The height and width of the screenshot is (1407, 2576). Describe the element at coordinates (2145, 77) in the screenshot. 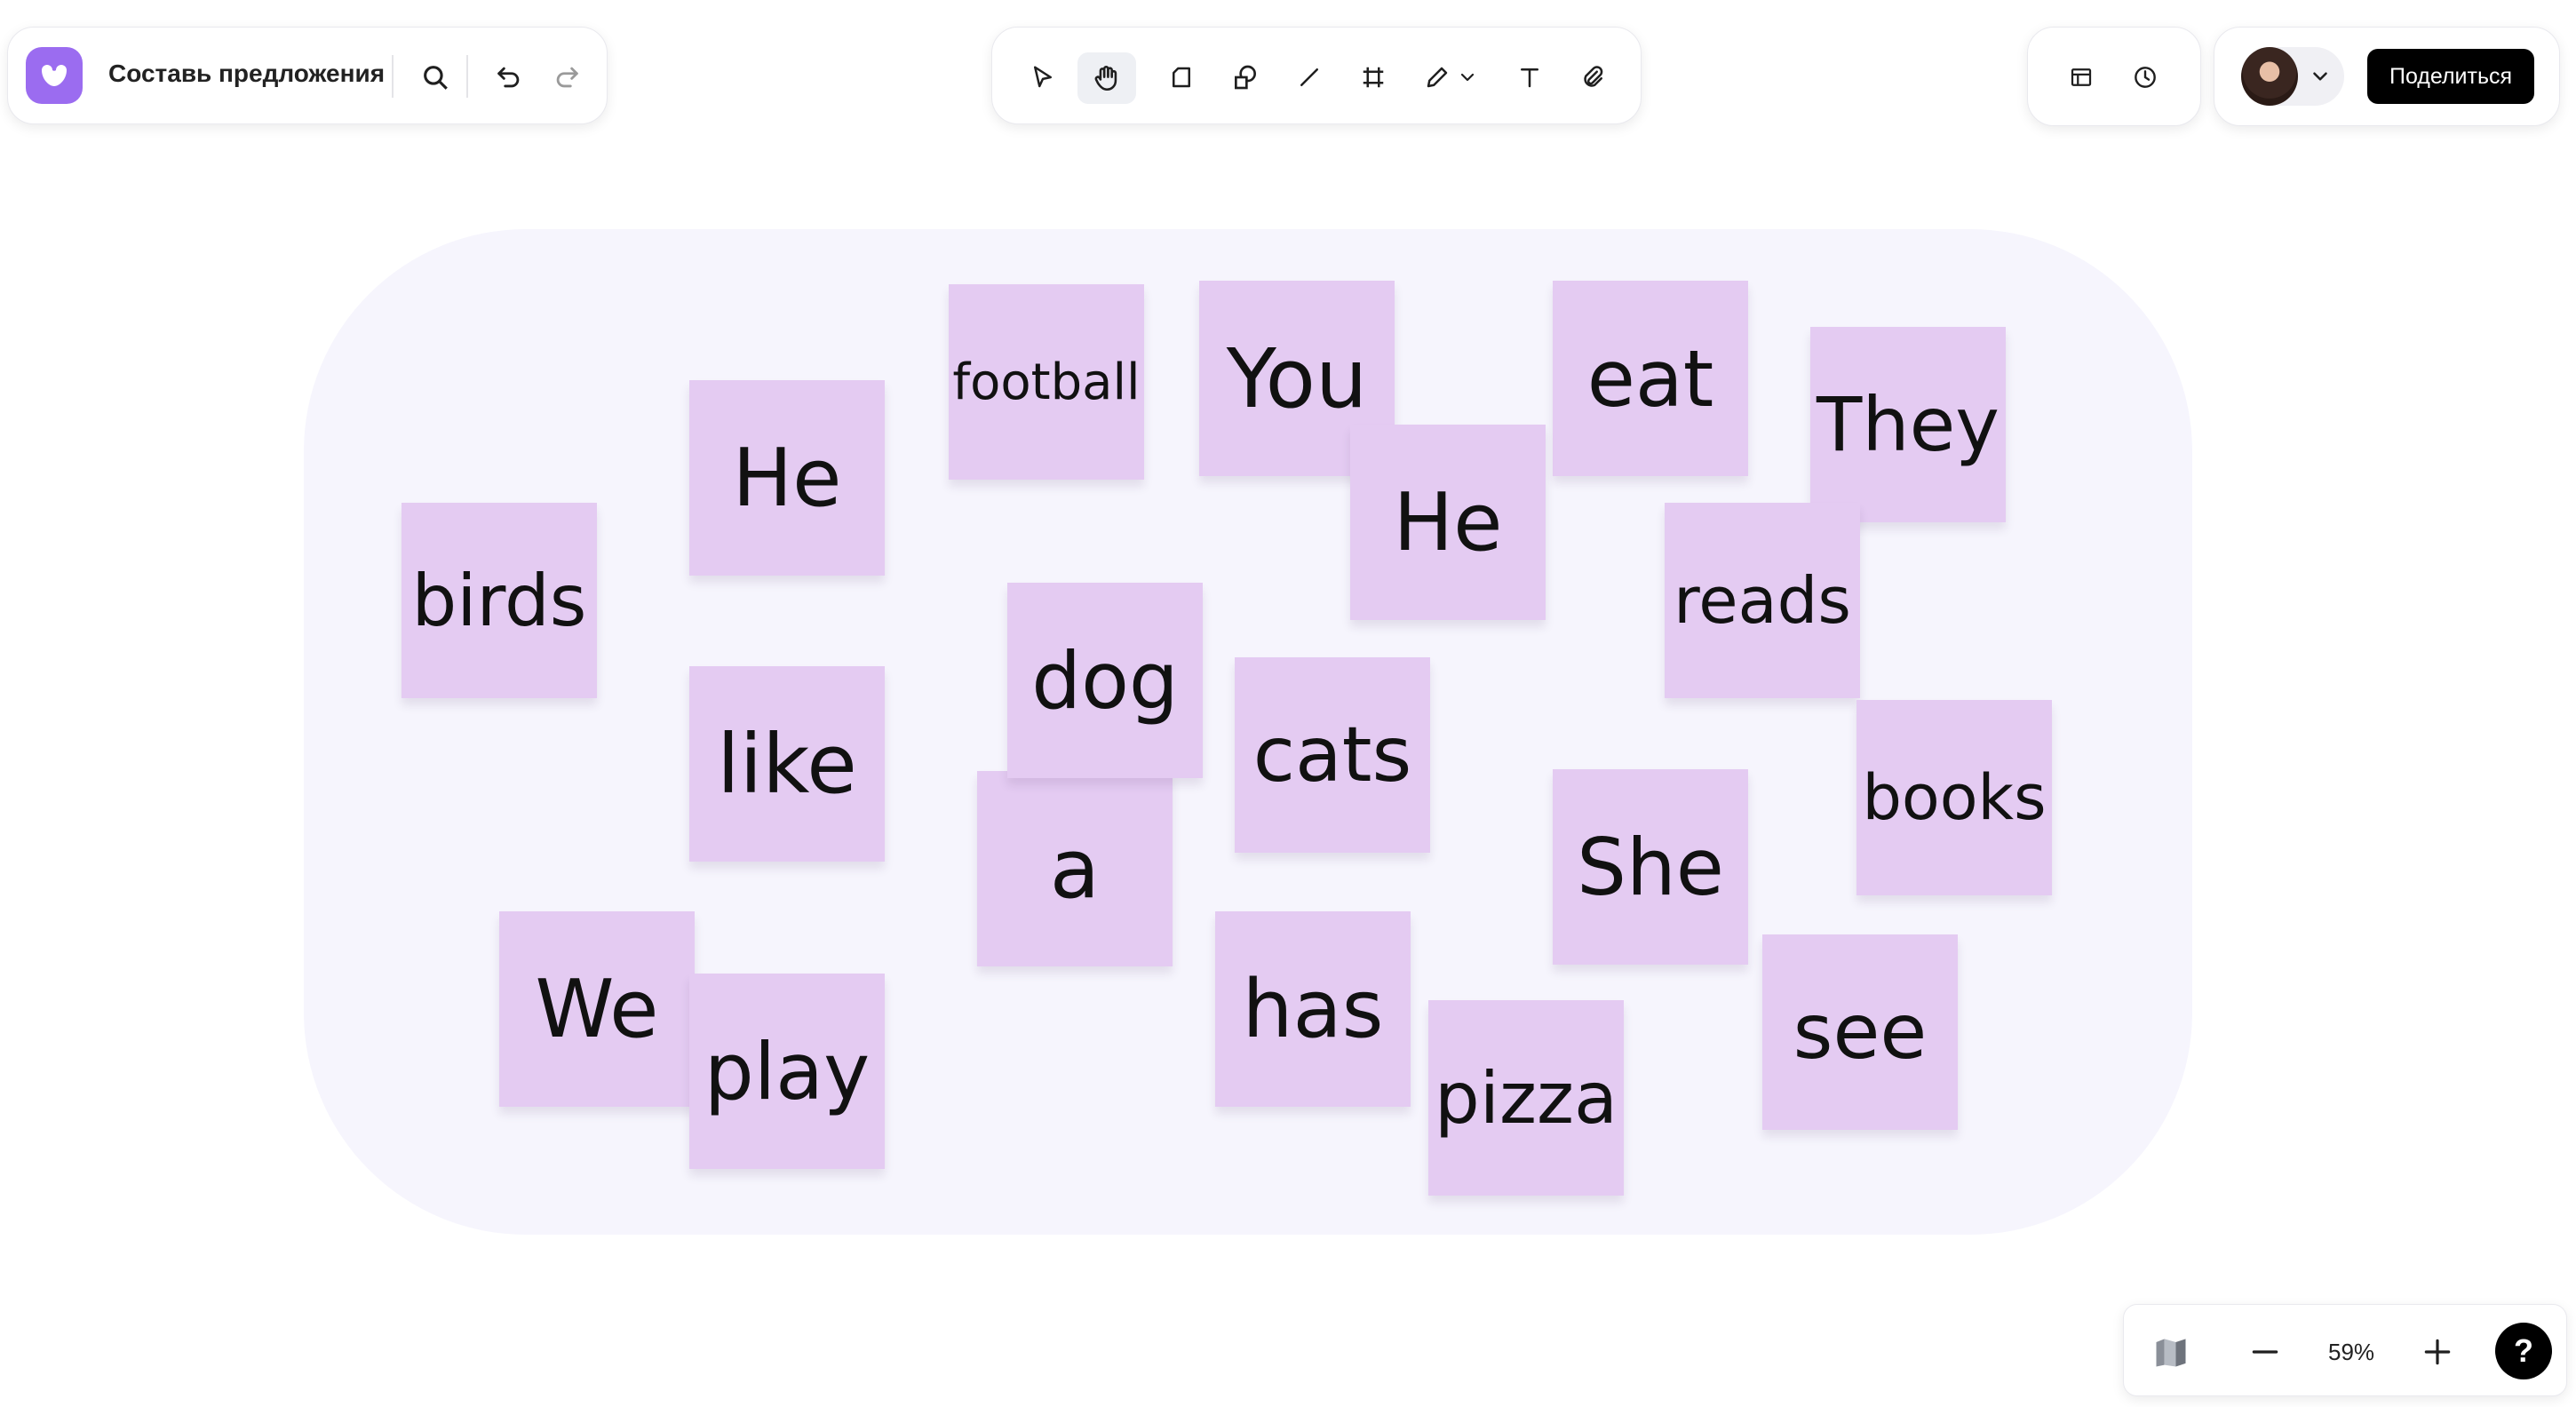

I see `history-icon` at that location.